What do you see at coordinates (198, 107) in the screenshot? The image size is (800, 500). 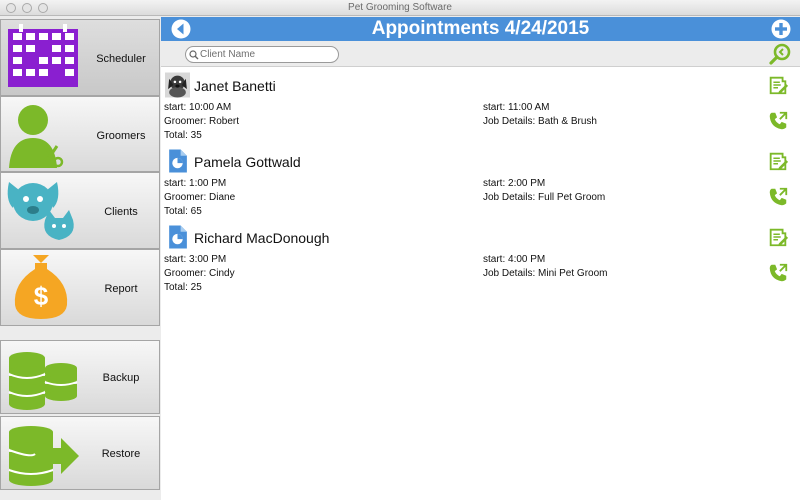 I see `start-time: start: 10:00 AM` at bounding box center [198, 107].